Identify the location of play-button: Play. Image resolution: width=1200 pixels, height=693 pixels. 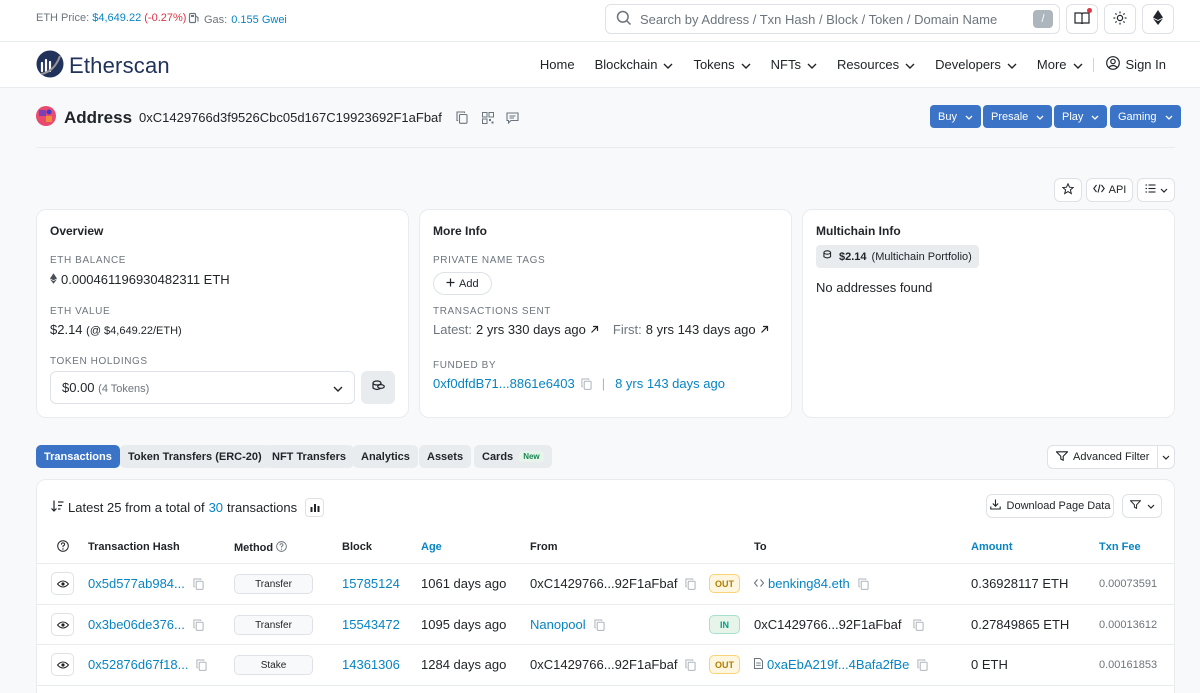
(1081, 116).